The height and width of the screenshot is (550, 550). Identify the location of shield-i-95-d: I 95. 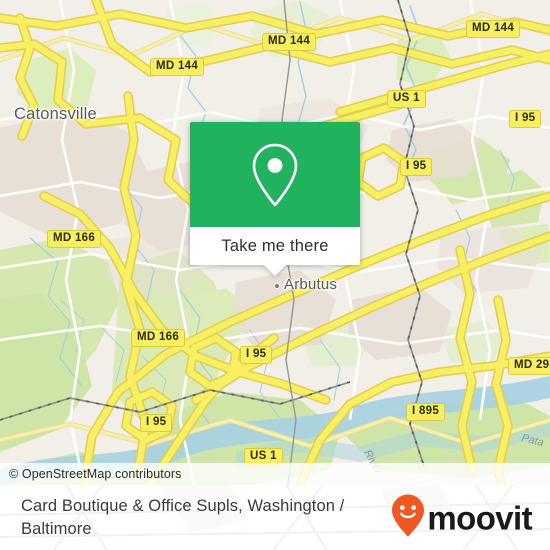
(156, 423).